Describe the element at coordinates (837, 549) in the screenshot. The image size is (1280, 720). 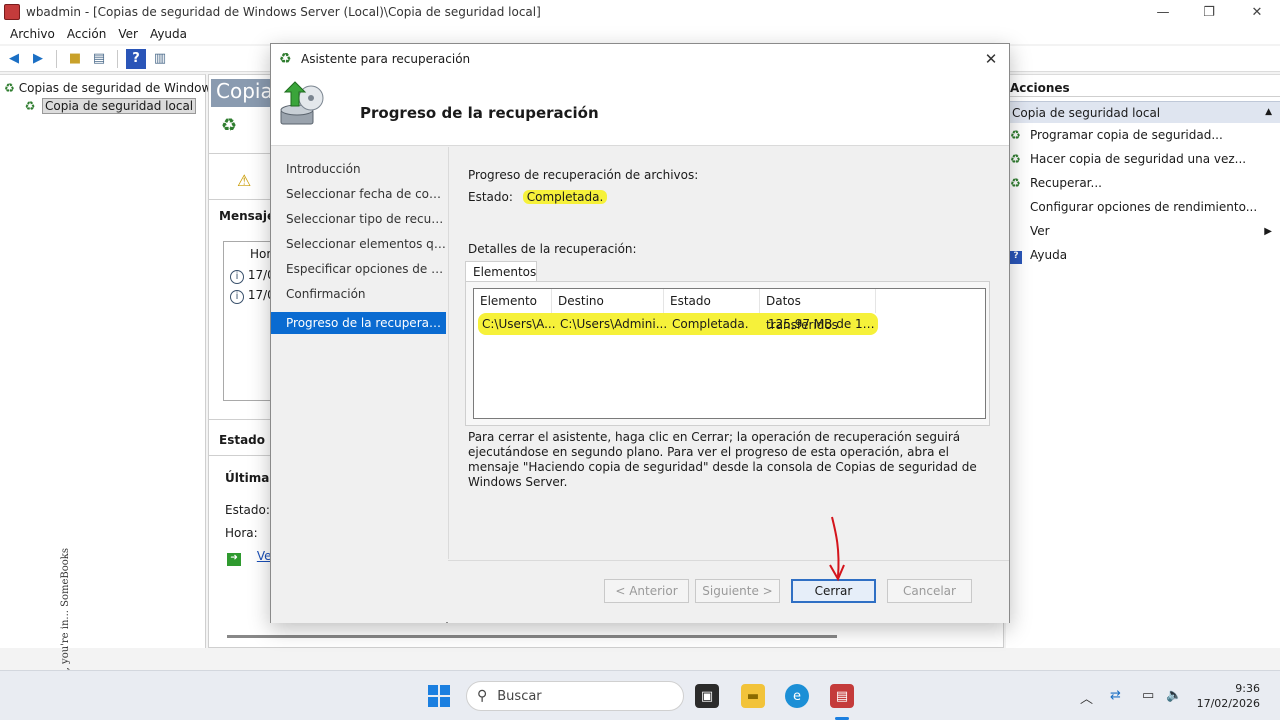
I see `annotation-arrow-icon` at that location.